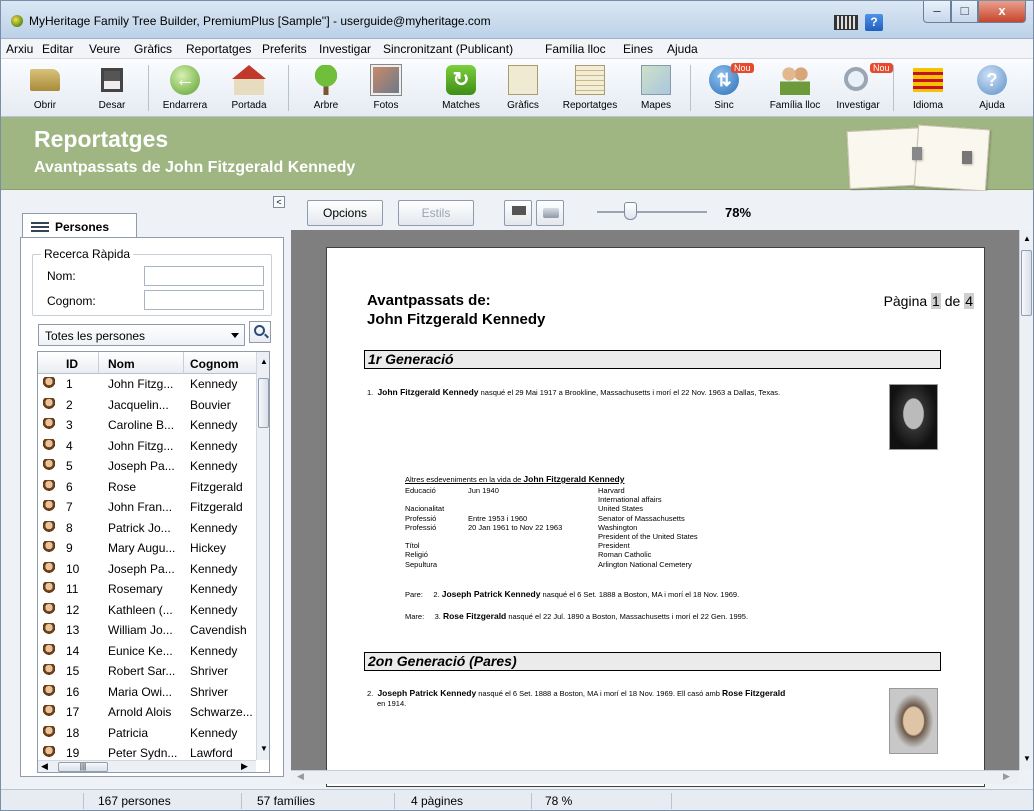 The height and width of the screenshot is (811, 1034). What do you see at coordinates (73, 609) in the screenshot?
I see `cell-id: 12` at bounding box center [73, 609].